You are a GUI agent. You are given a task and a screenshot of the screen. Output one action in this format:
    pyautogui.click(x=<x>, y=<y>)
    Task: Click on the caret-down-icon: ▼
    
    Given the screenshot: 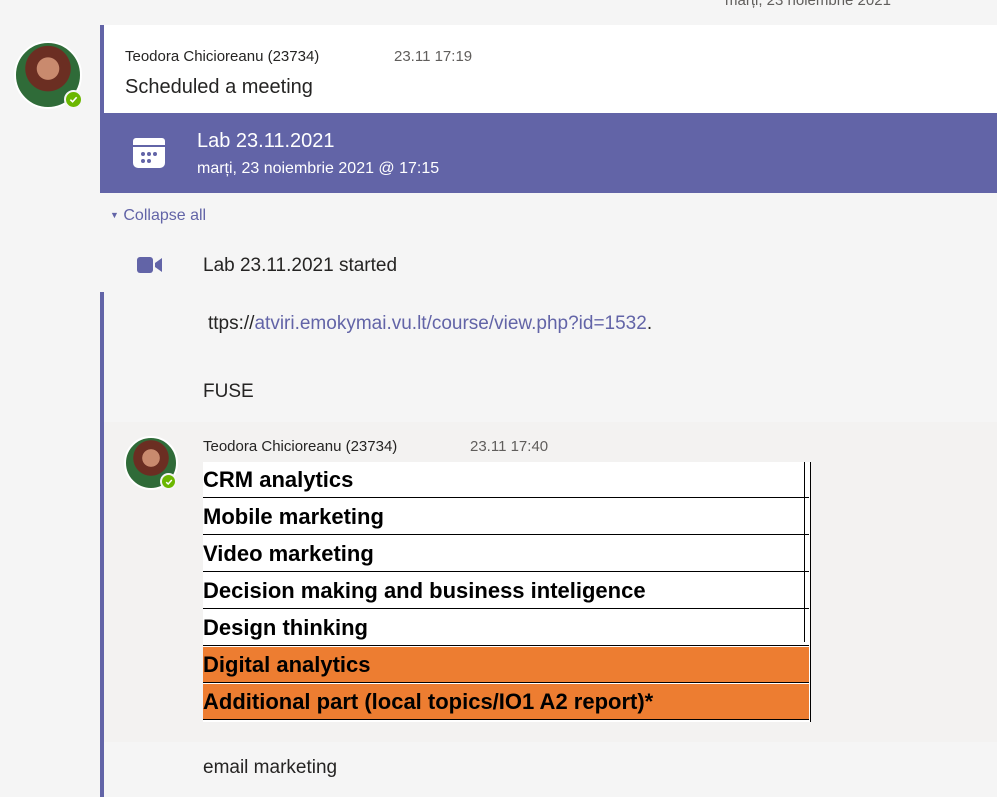 What is the action you would take?
    pyautogui.click(x=114, y=215)
    